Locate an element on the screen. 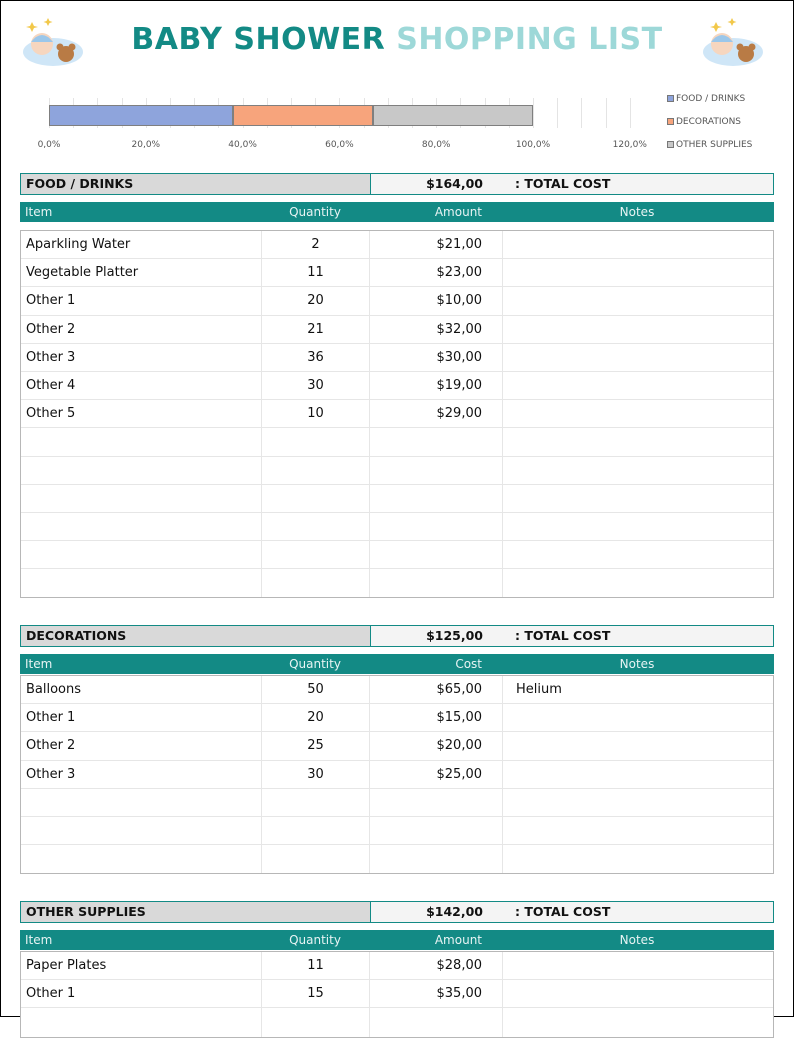 The width and height of the screenshot is (794, 1038). quantity-cell: 25 is located at coordinates (316, 746).